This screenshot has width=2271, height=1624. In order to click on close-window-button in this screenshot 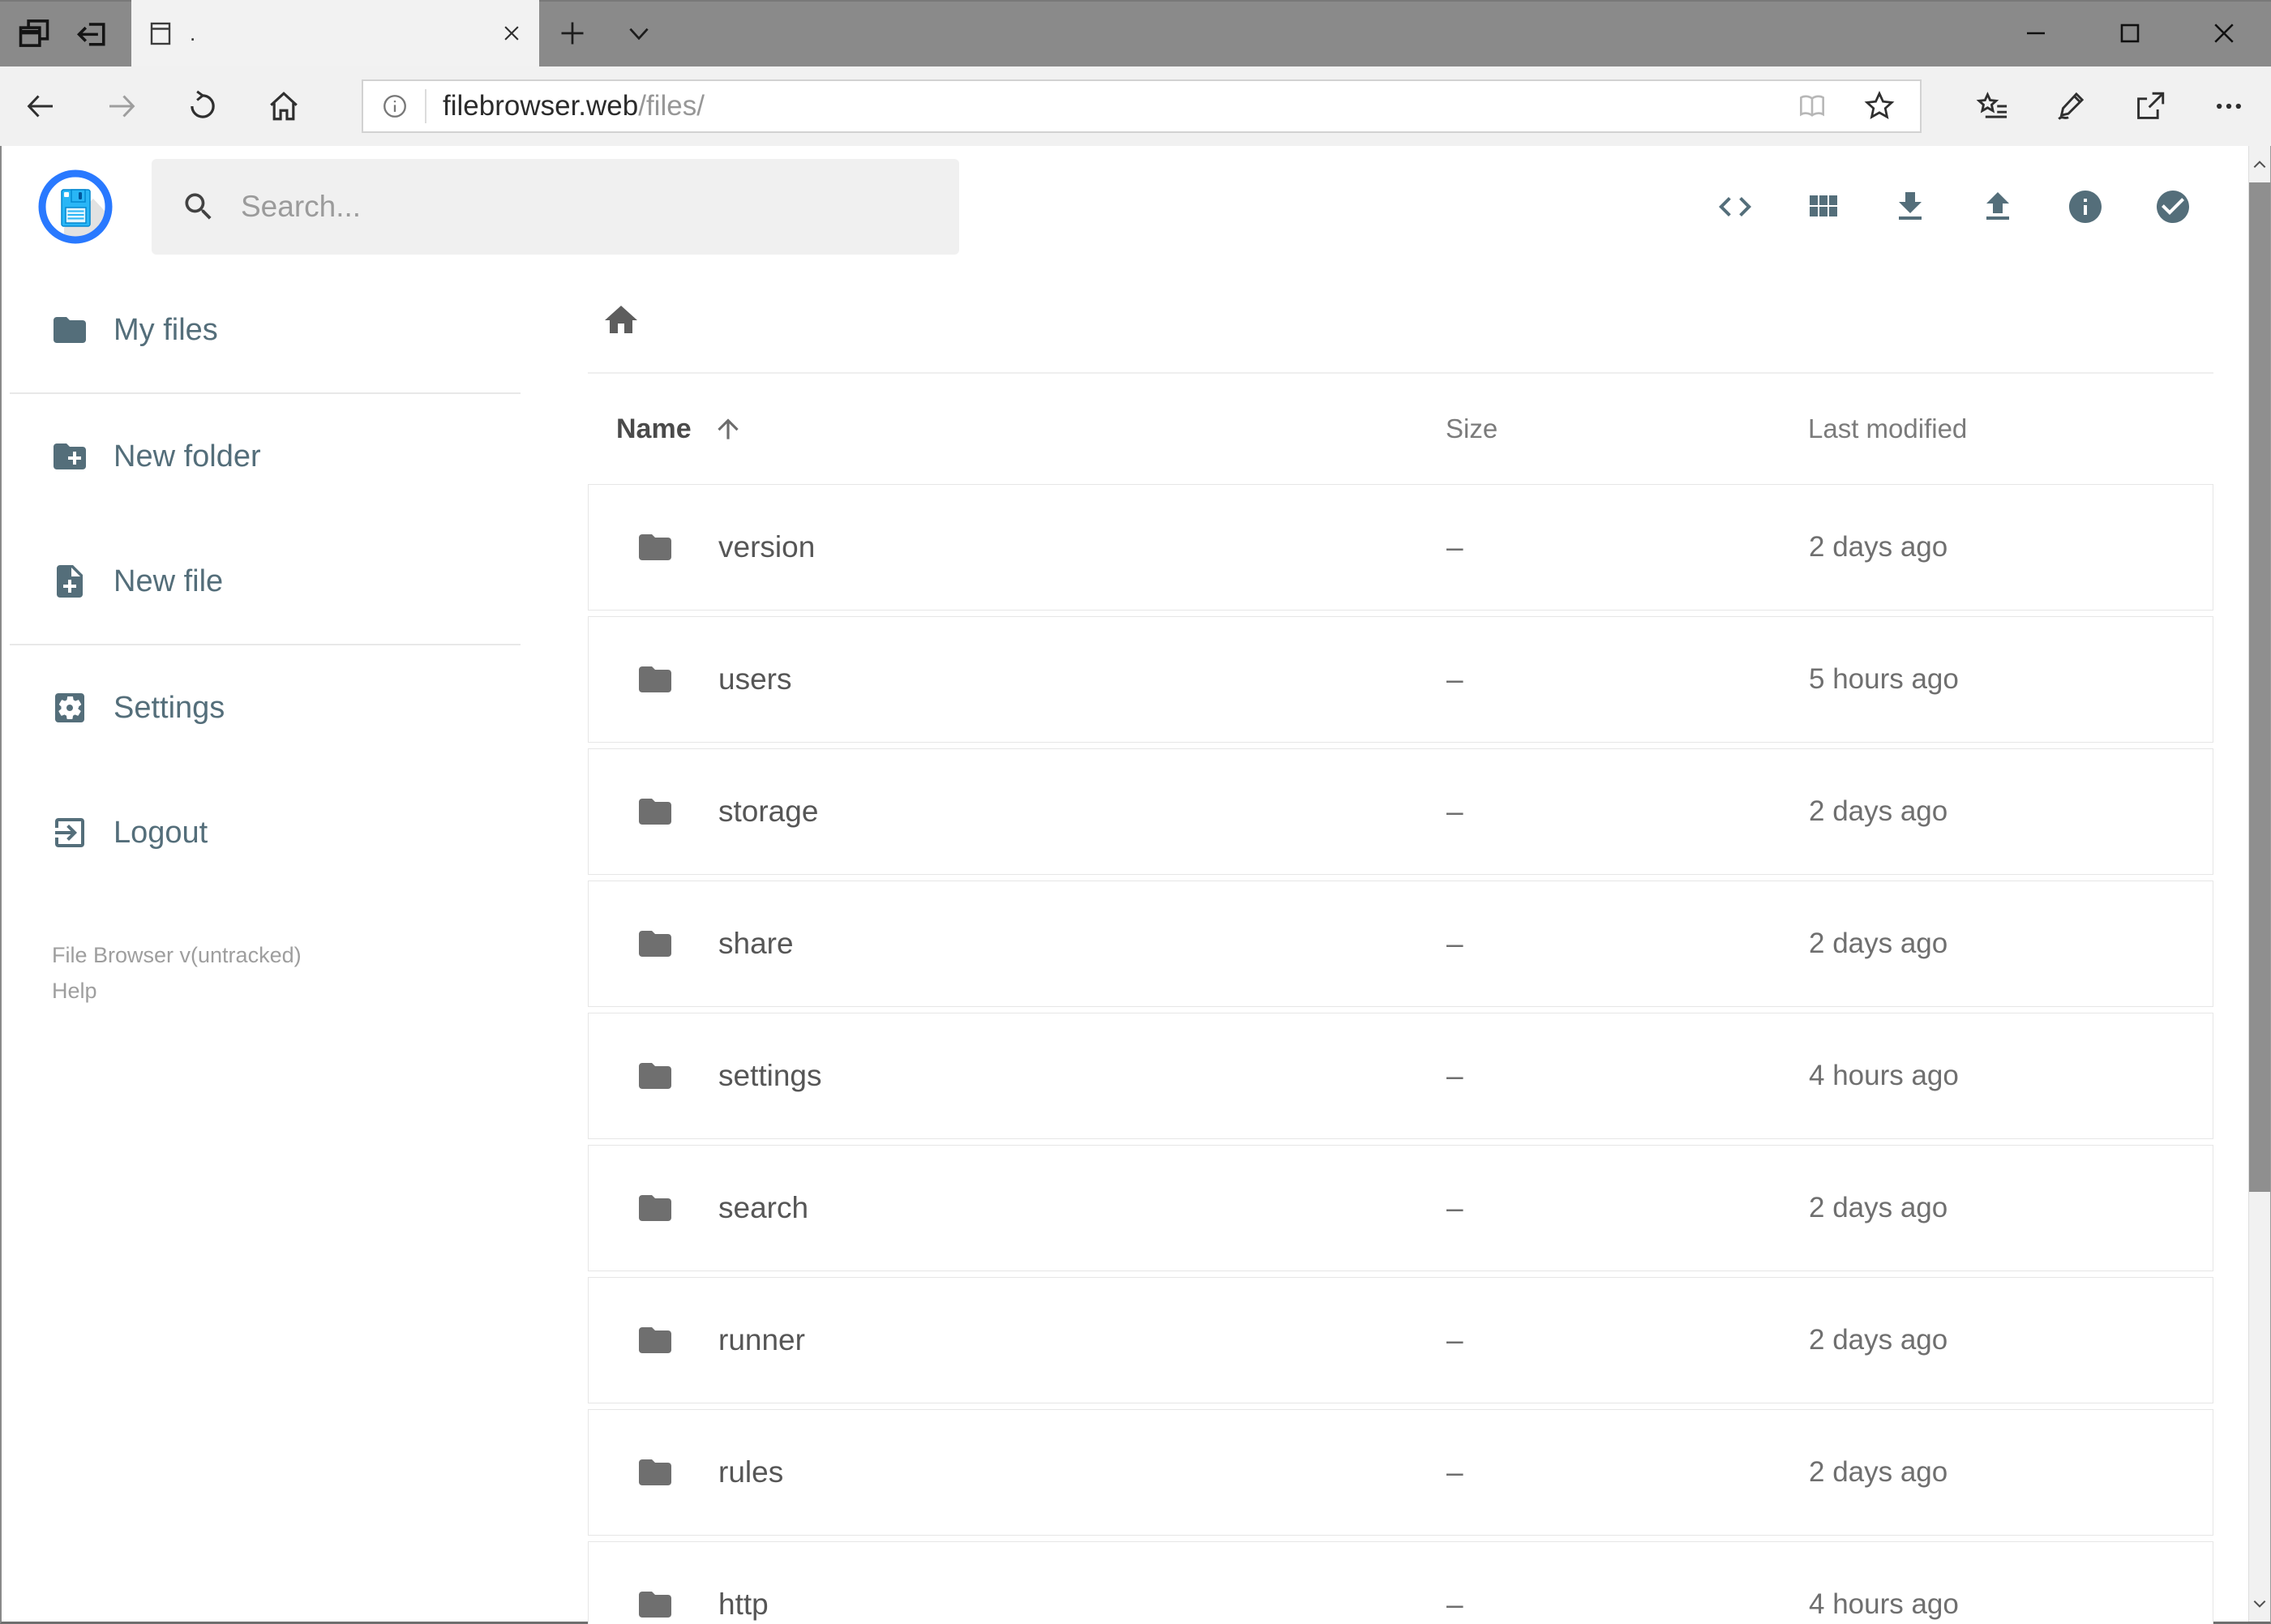, I will do `click(2224, 33)`.